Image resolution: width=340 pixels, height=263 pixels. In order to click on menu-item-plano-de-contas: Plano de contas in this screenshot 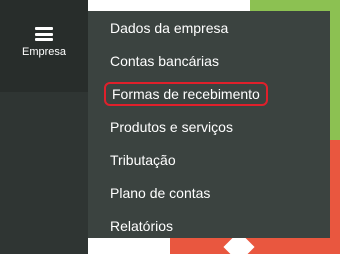, I will do `click(160, 193)`.